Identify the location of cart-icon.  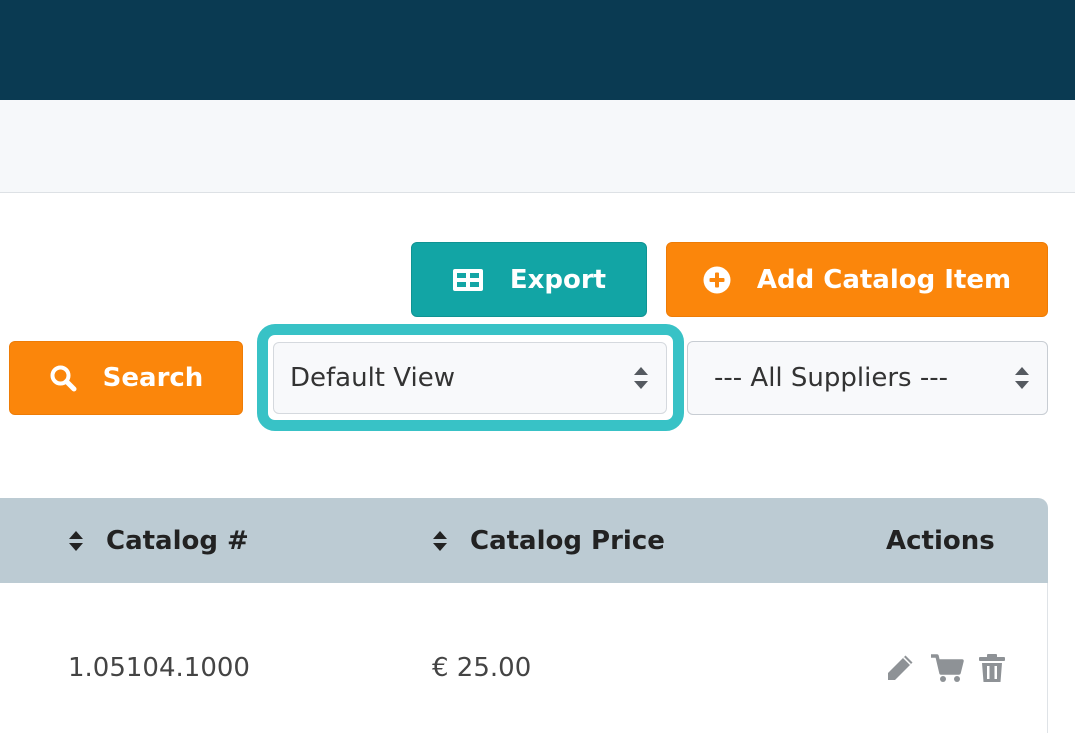
(947, 668).